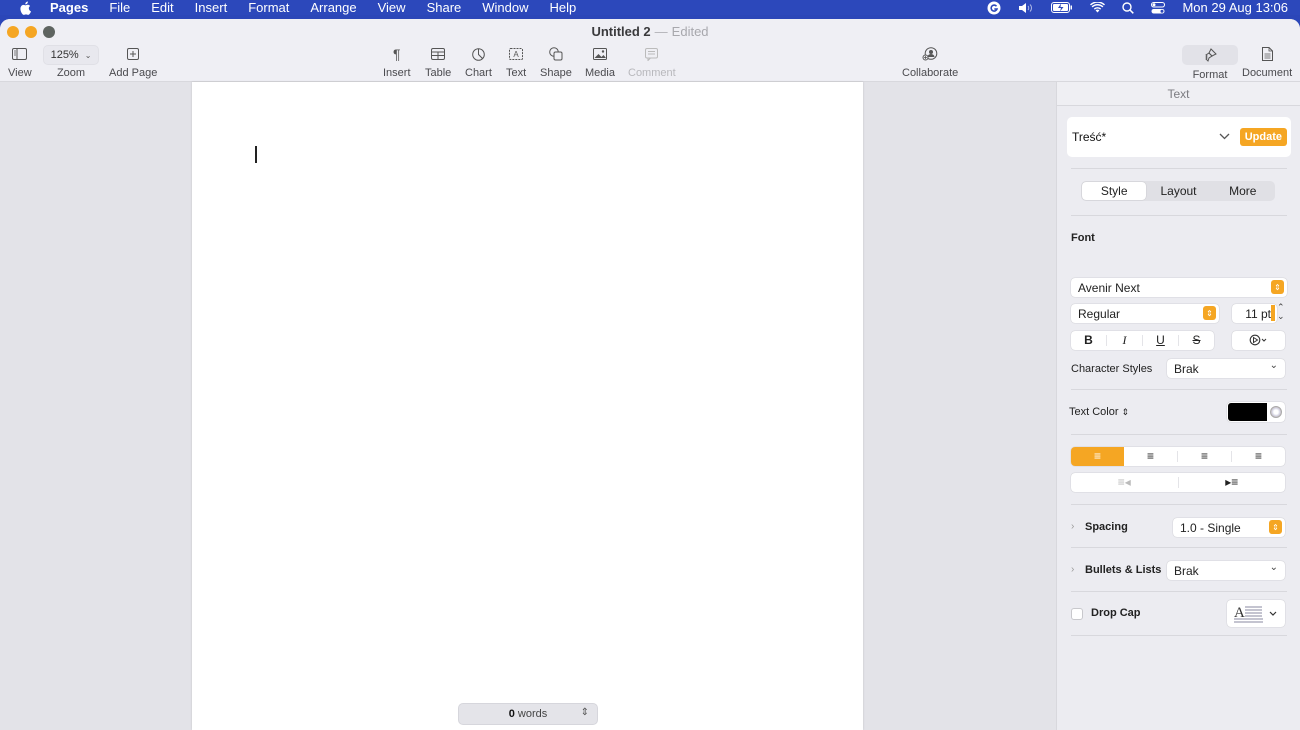 Image resolution: width=1300 pixels, height=730 pixels. What do you see at coordinates (1026, 7) in the screenshot?
I see `volume-icon` at bounding box center [1026, 7].